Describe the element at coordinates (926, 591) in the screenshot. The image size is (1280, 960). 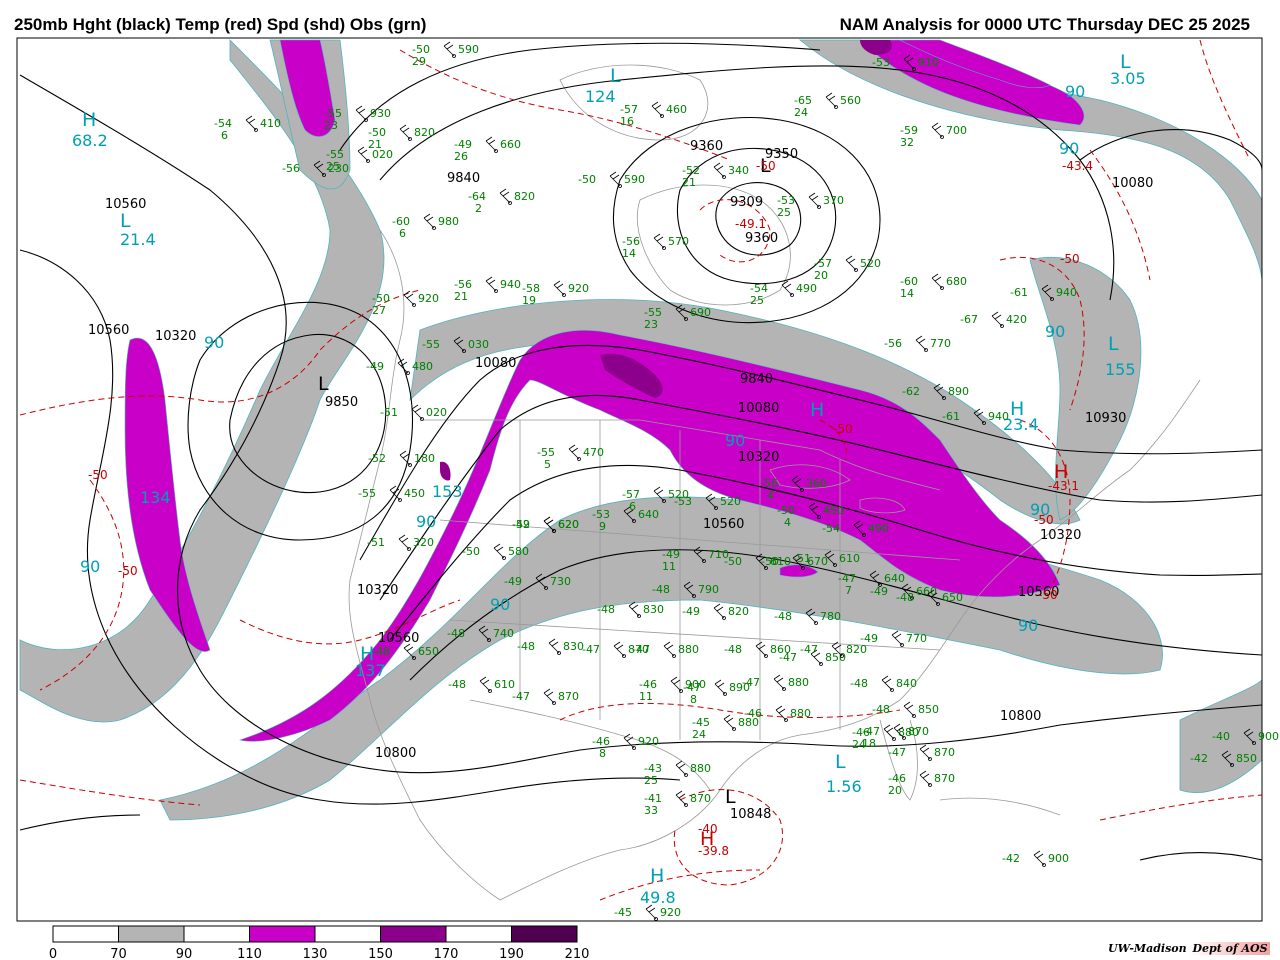
I see `obs-height: 660` at that location.